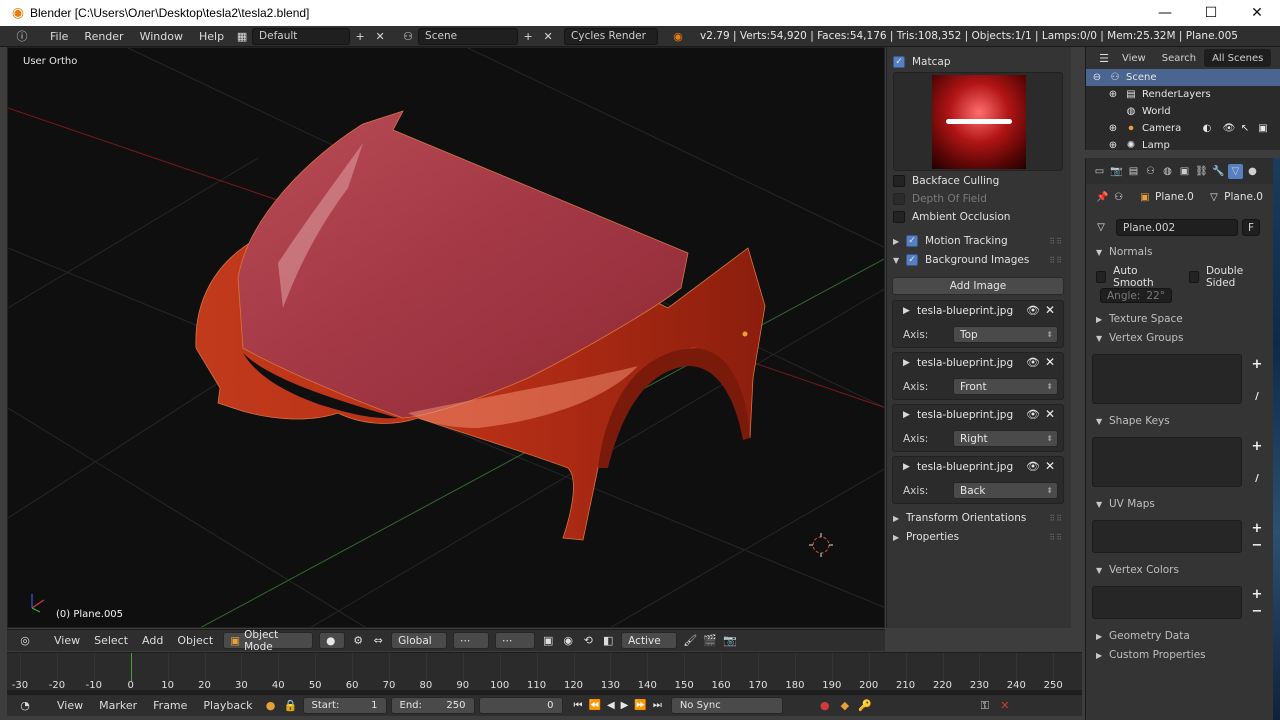  What do you see at coordinates (726, 705) in the screenshot?
I see `sync-mode-select: No Sync` at bounding box center [726, 705].